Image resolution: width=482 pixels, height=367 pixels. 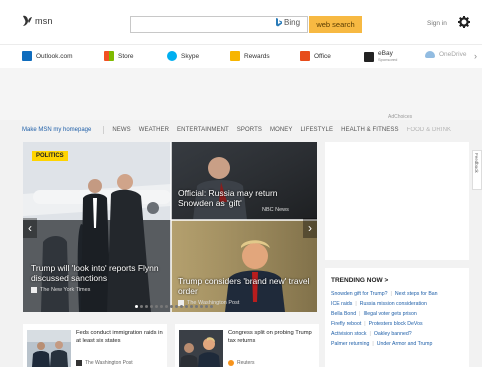 What do you see at coordinates (397, 201) in the screenshot?
I see `right-ad-slot` at bounding box center [397, 201].